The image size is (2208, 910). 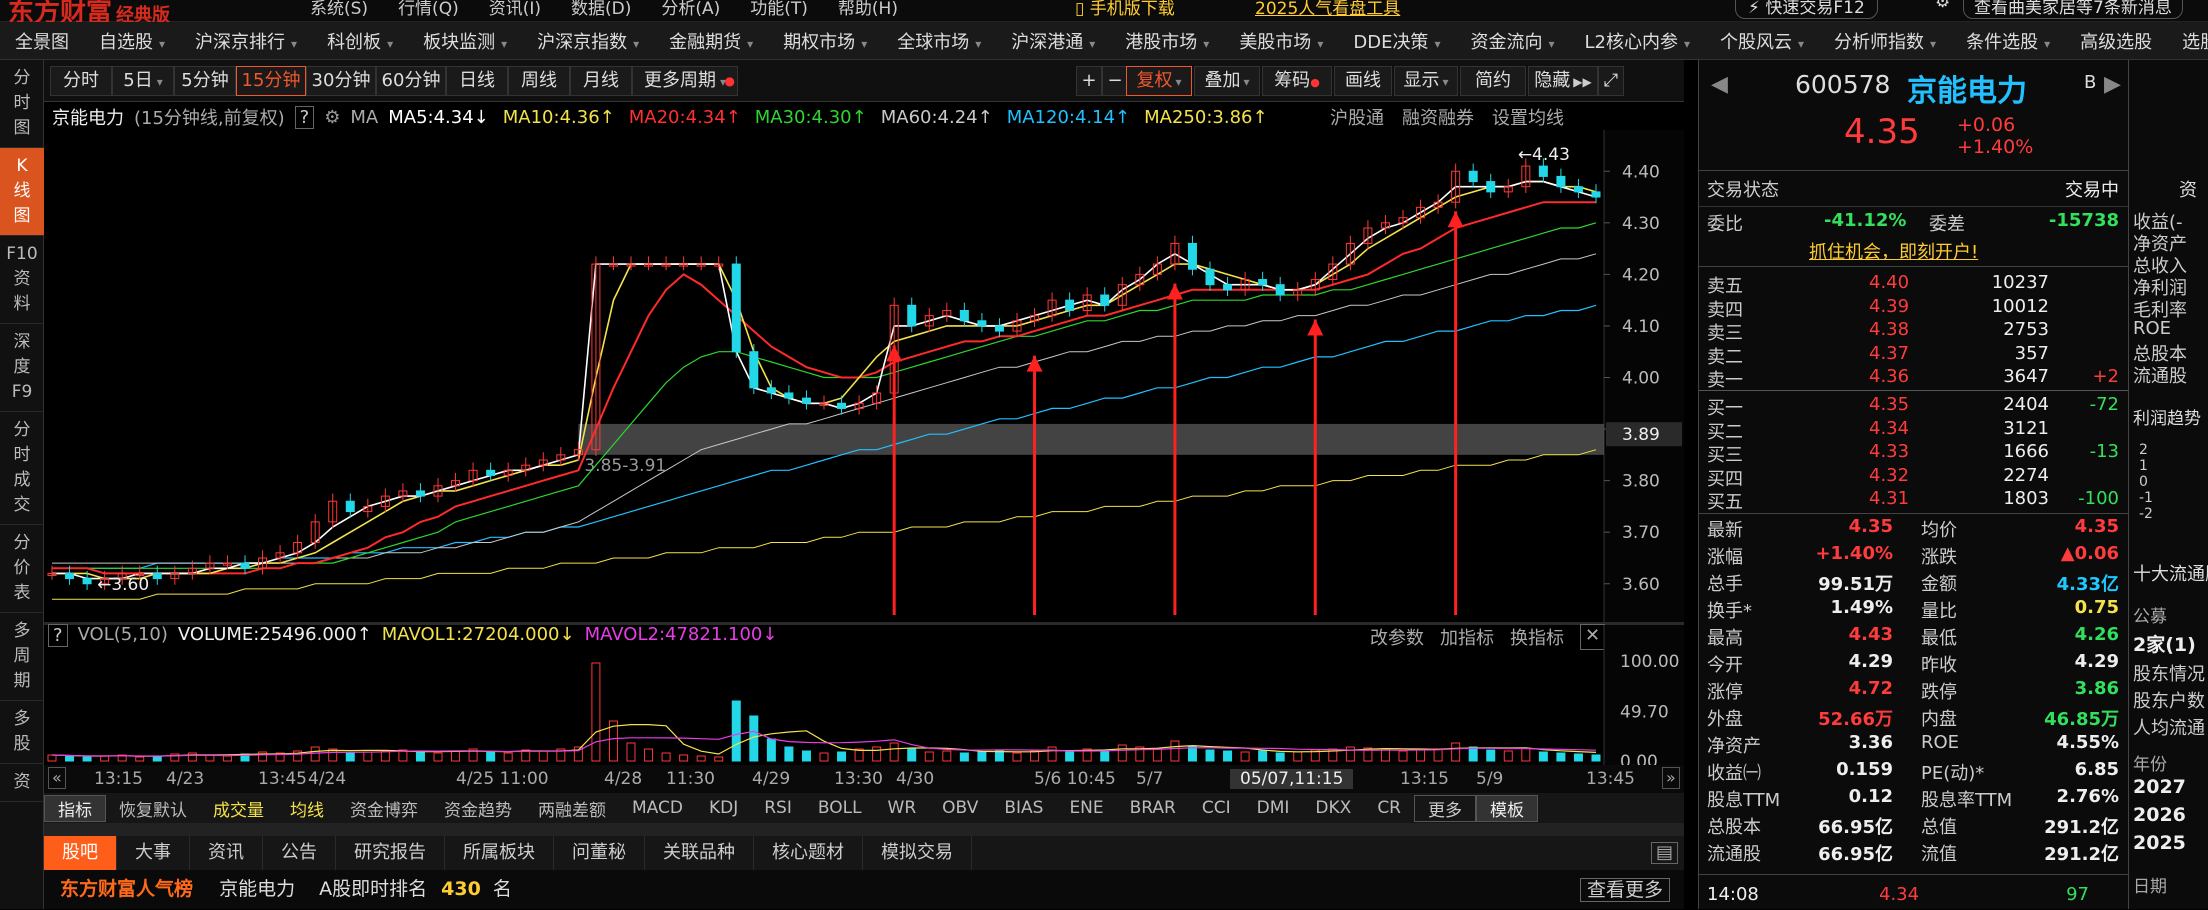 I want to click on indicator-tab: 两融差额, so click(x=572, y=808).